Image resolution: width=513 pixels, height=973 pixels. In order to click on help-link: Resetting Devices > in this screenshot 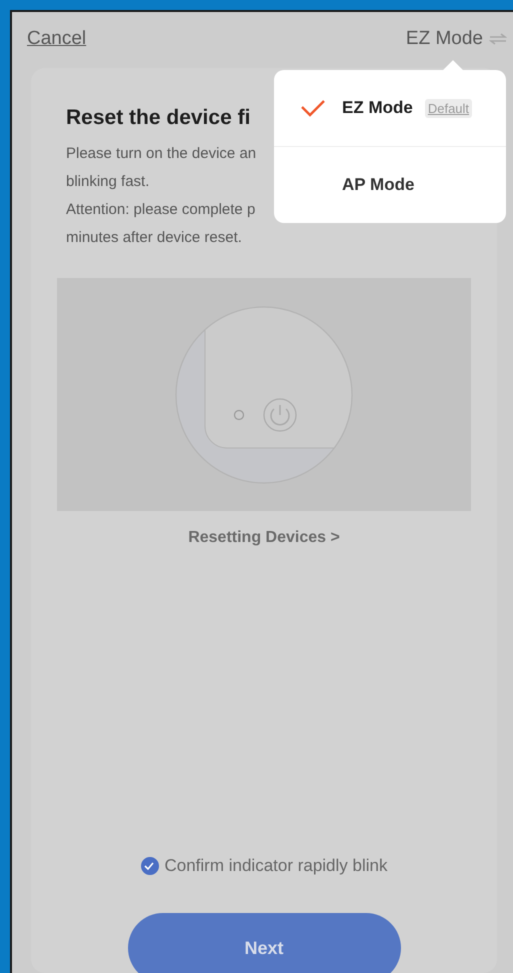, I will do `click(264, 538)`.